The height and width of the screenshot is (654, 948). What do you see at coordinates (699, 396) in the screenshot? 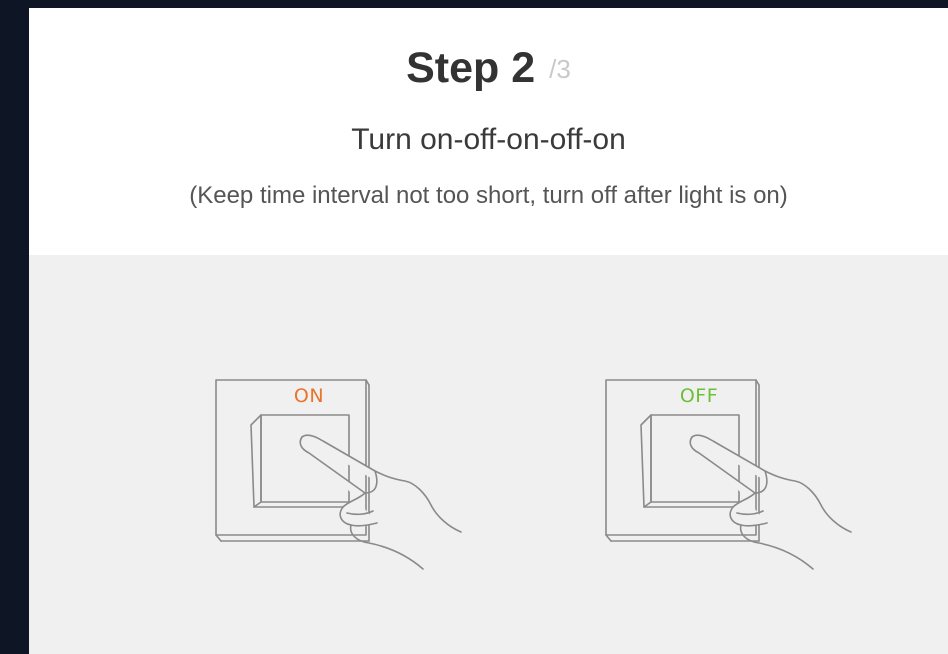
I see `switch-off-label: OFF` at bounding box center [699, 396].